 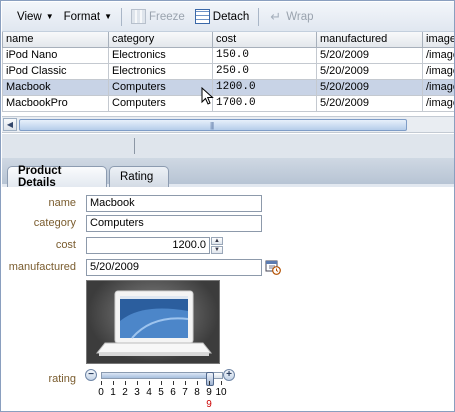 I want to click on category-field: Computers, so click(x=174, y=223).